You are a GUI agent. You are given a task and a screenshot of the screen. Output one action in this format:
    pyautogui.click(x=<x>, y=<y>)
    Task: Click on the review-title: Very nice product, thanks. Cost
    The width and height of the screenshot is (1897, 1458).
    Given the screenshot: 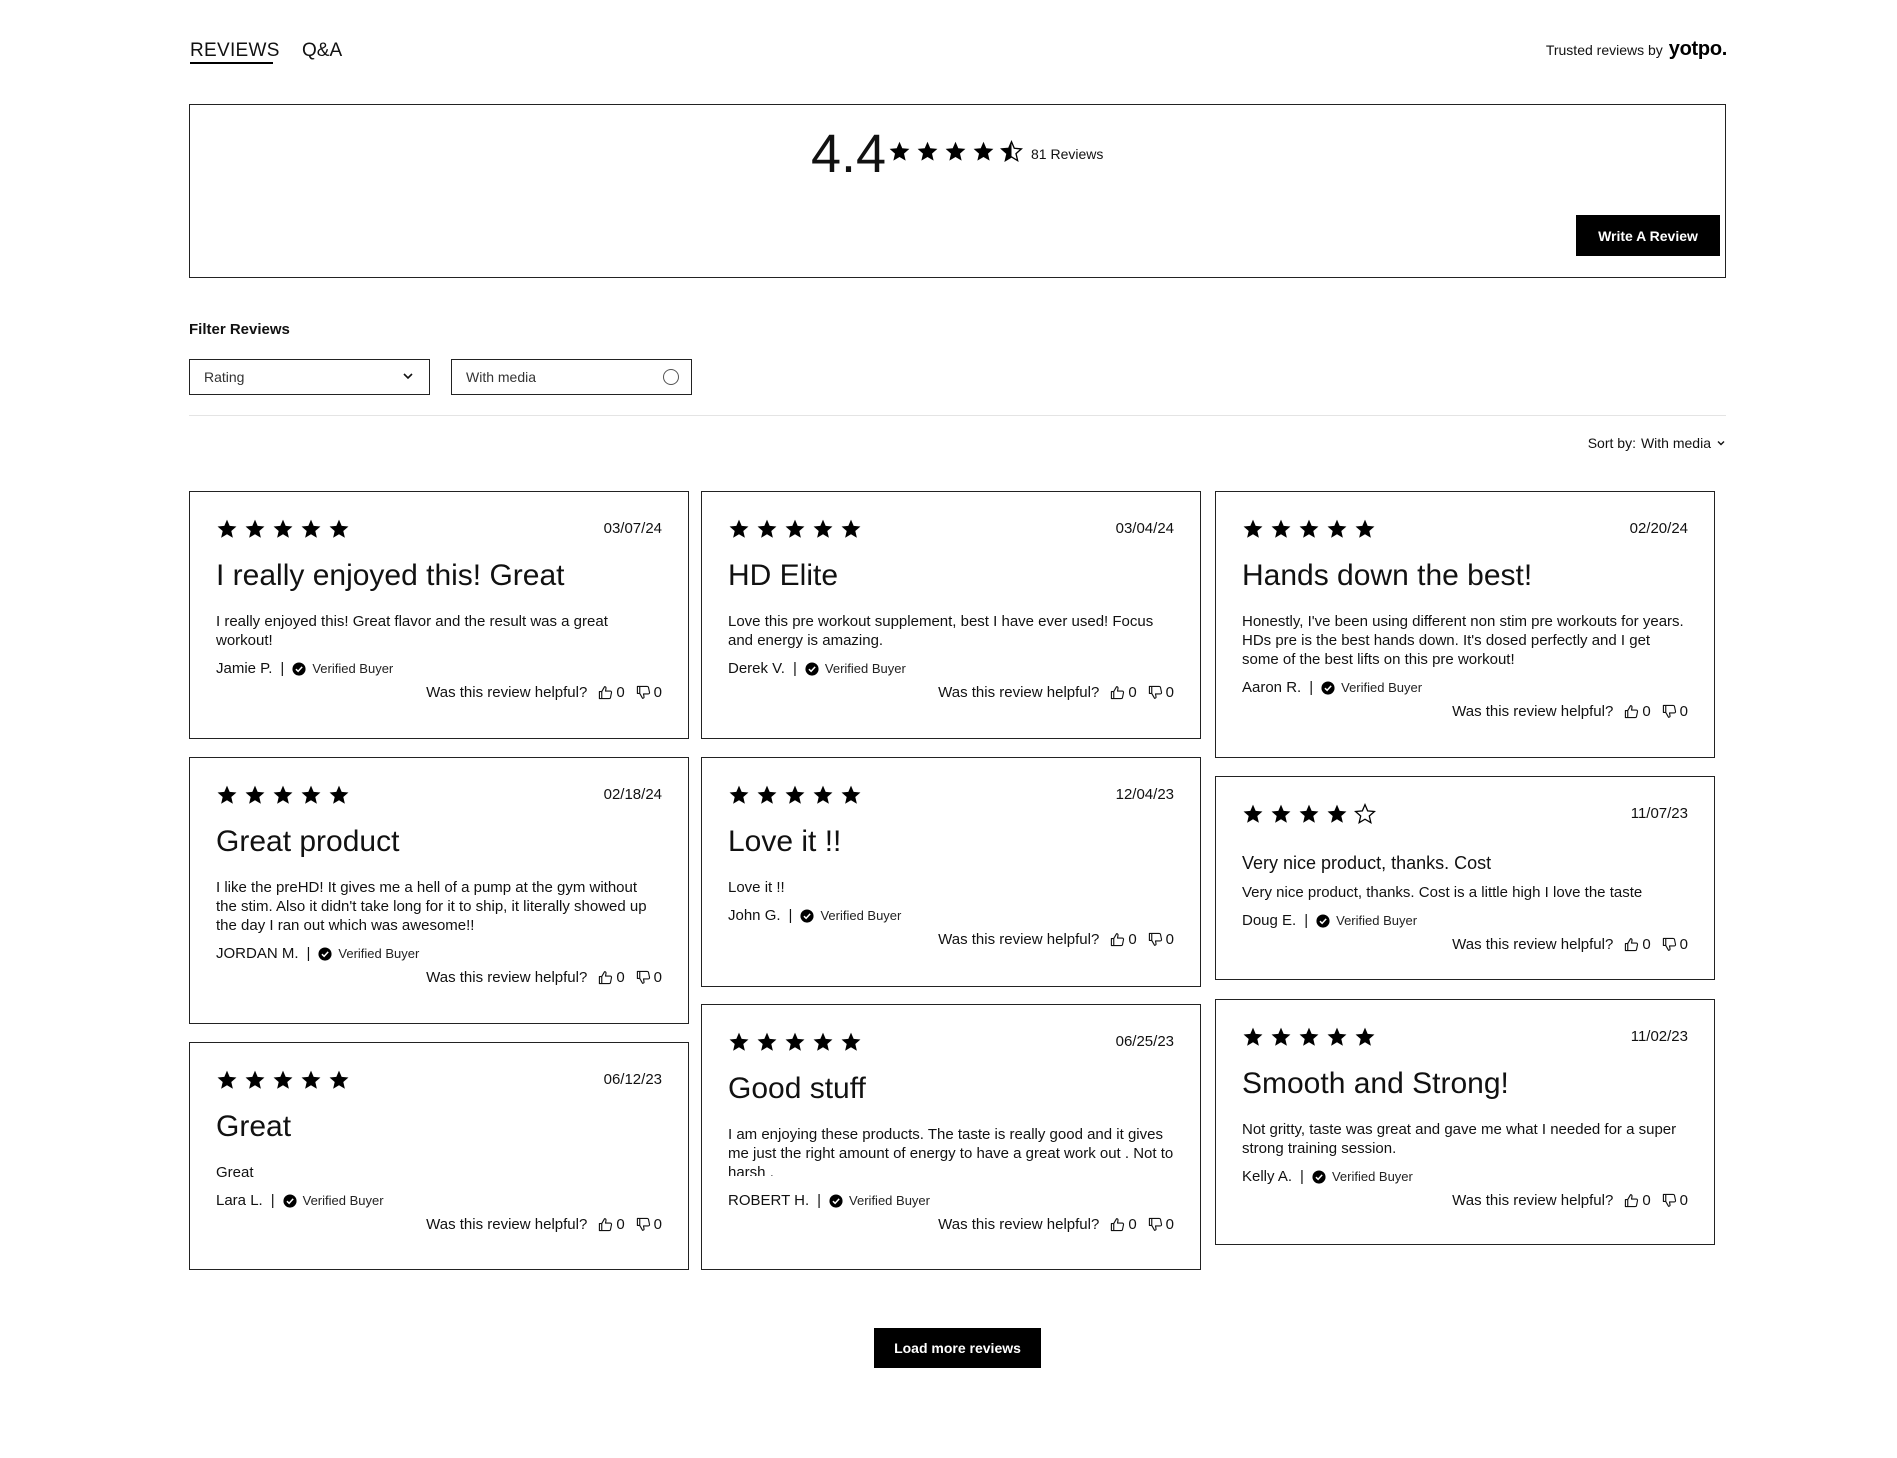 What is the action you would take?
    pyautogui.click(x=1367, y=863)
    